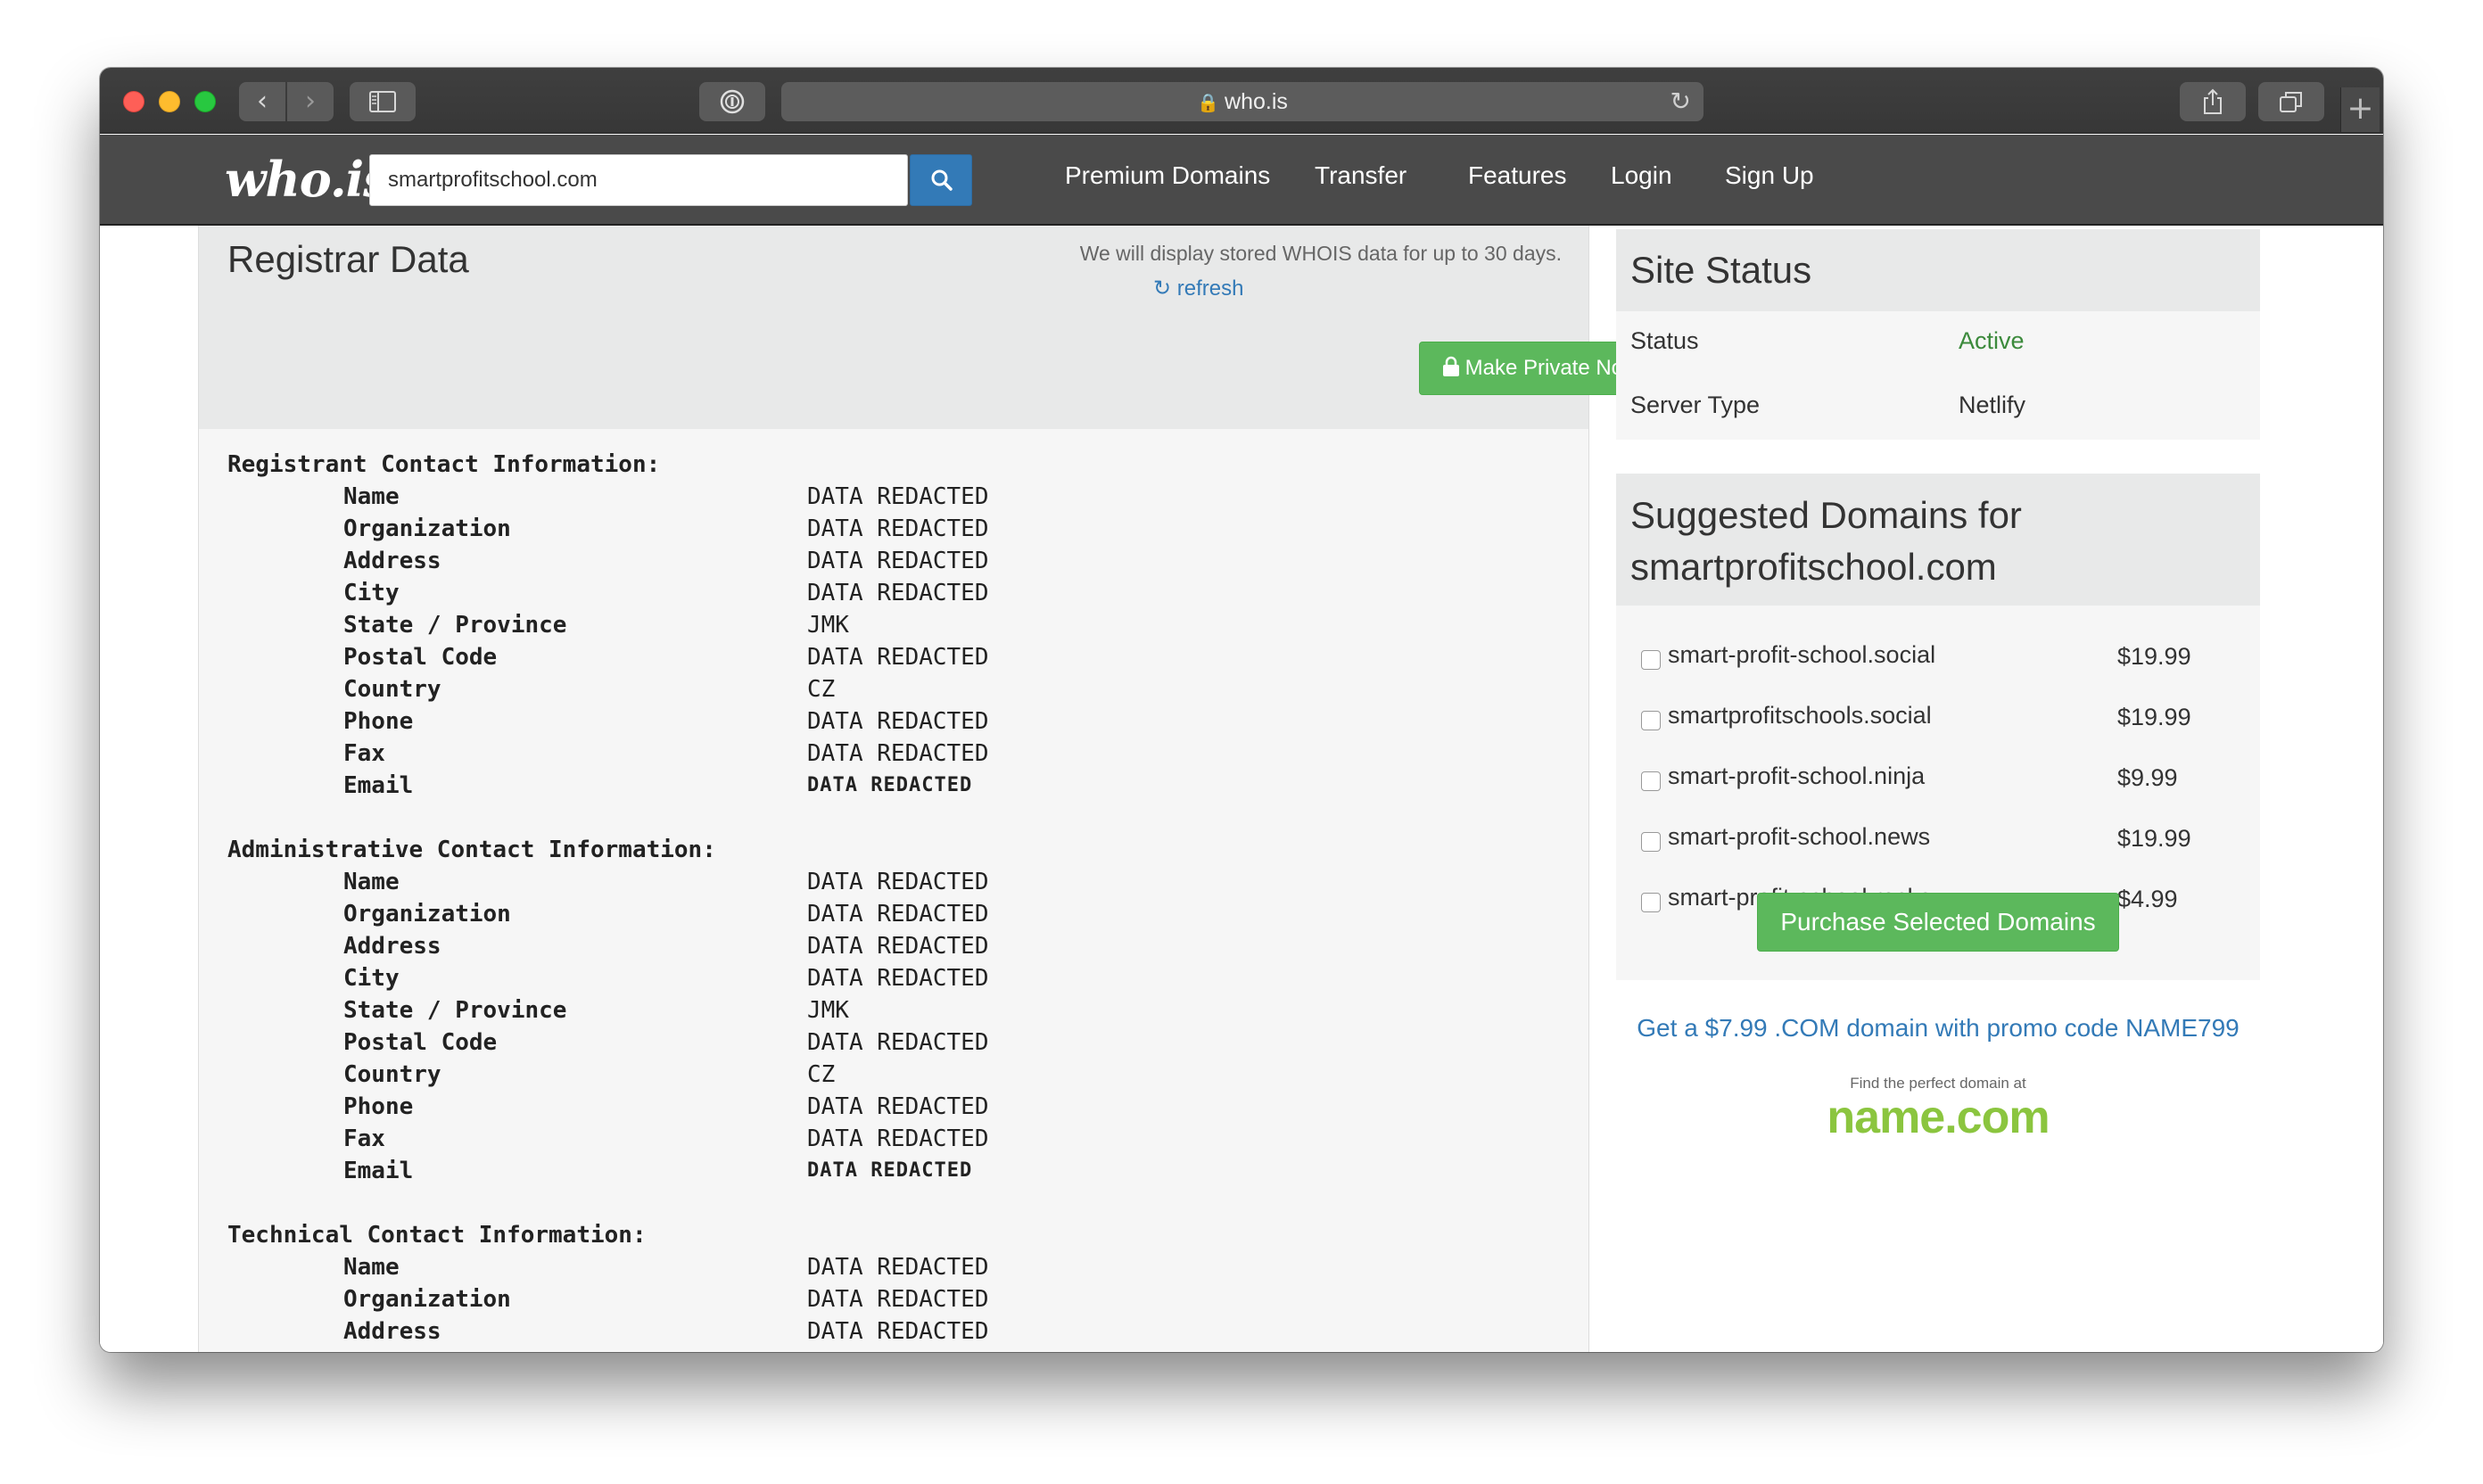  What do you see at coordinates (1551, 368) in the screenshot?
I see `make-private-label: Make Private Now` at bounding box center [1551, 368].